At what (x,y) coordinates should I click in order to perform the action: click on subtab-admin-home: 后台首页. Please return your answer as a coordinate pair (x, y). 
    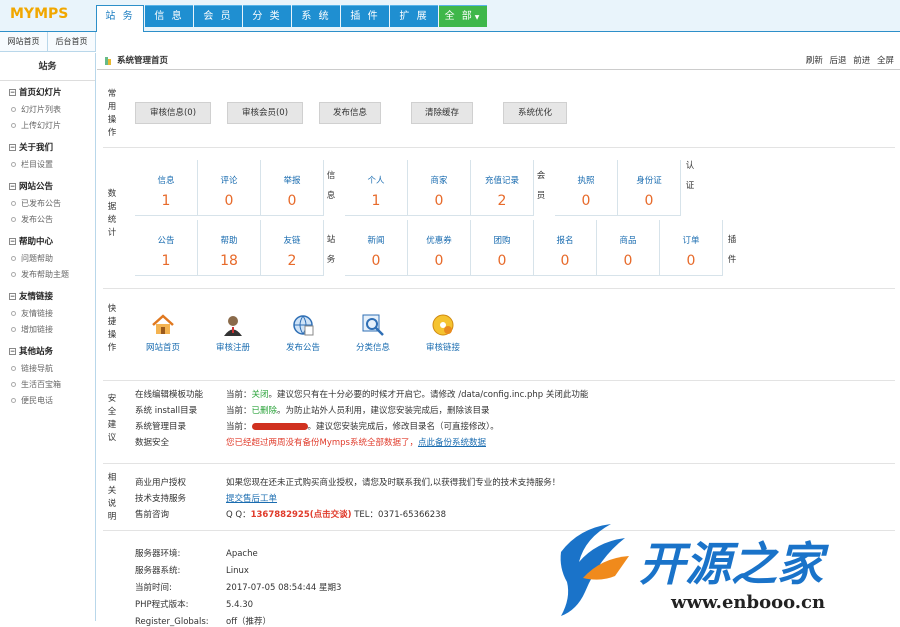
    Looking at the image, I should click on (72, 41).